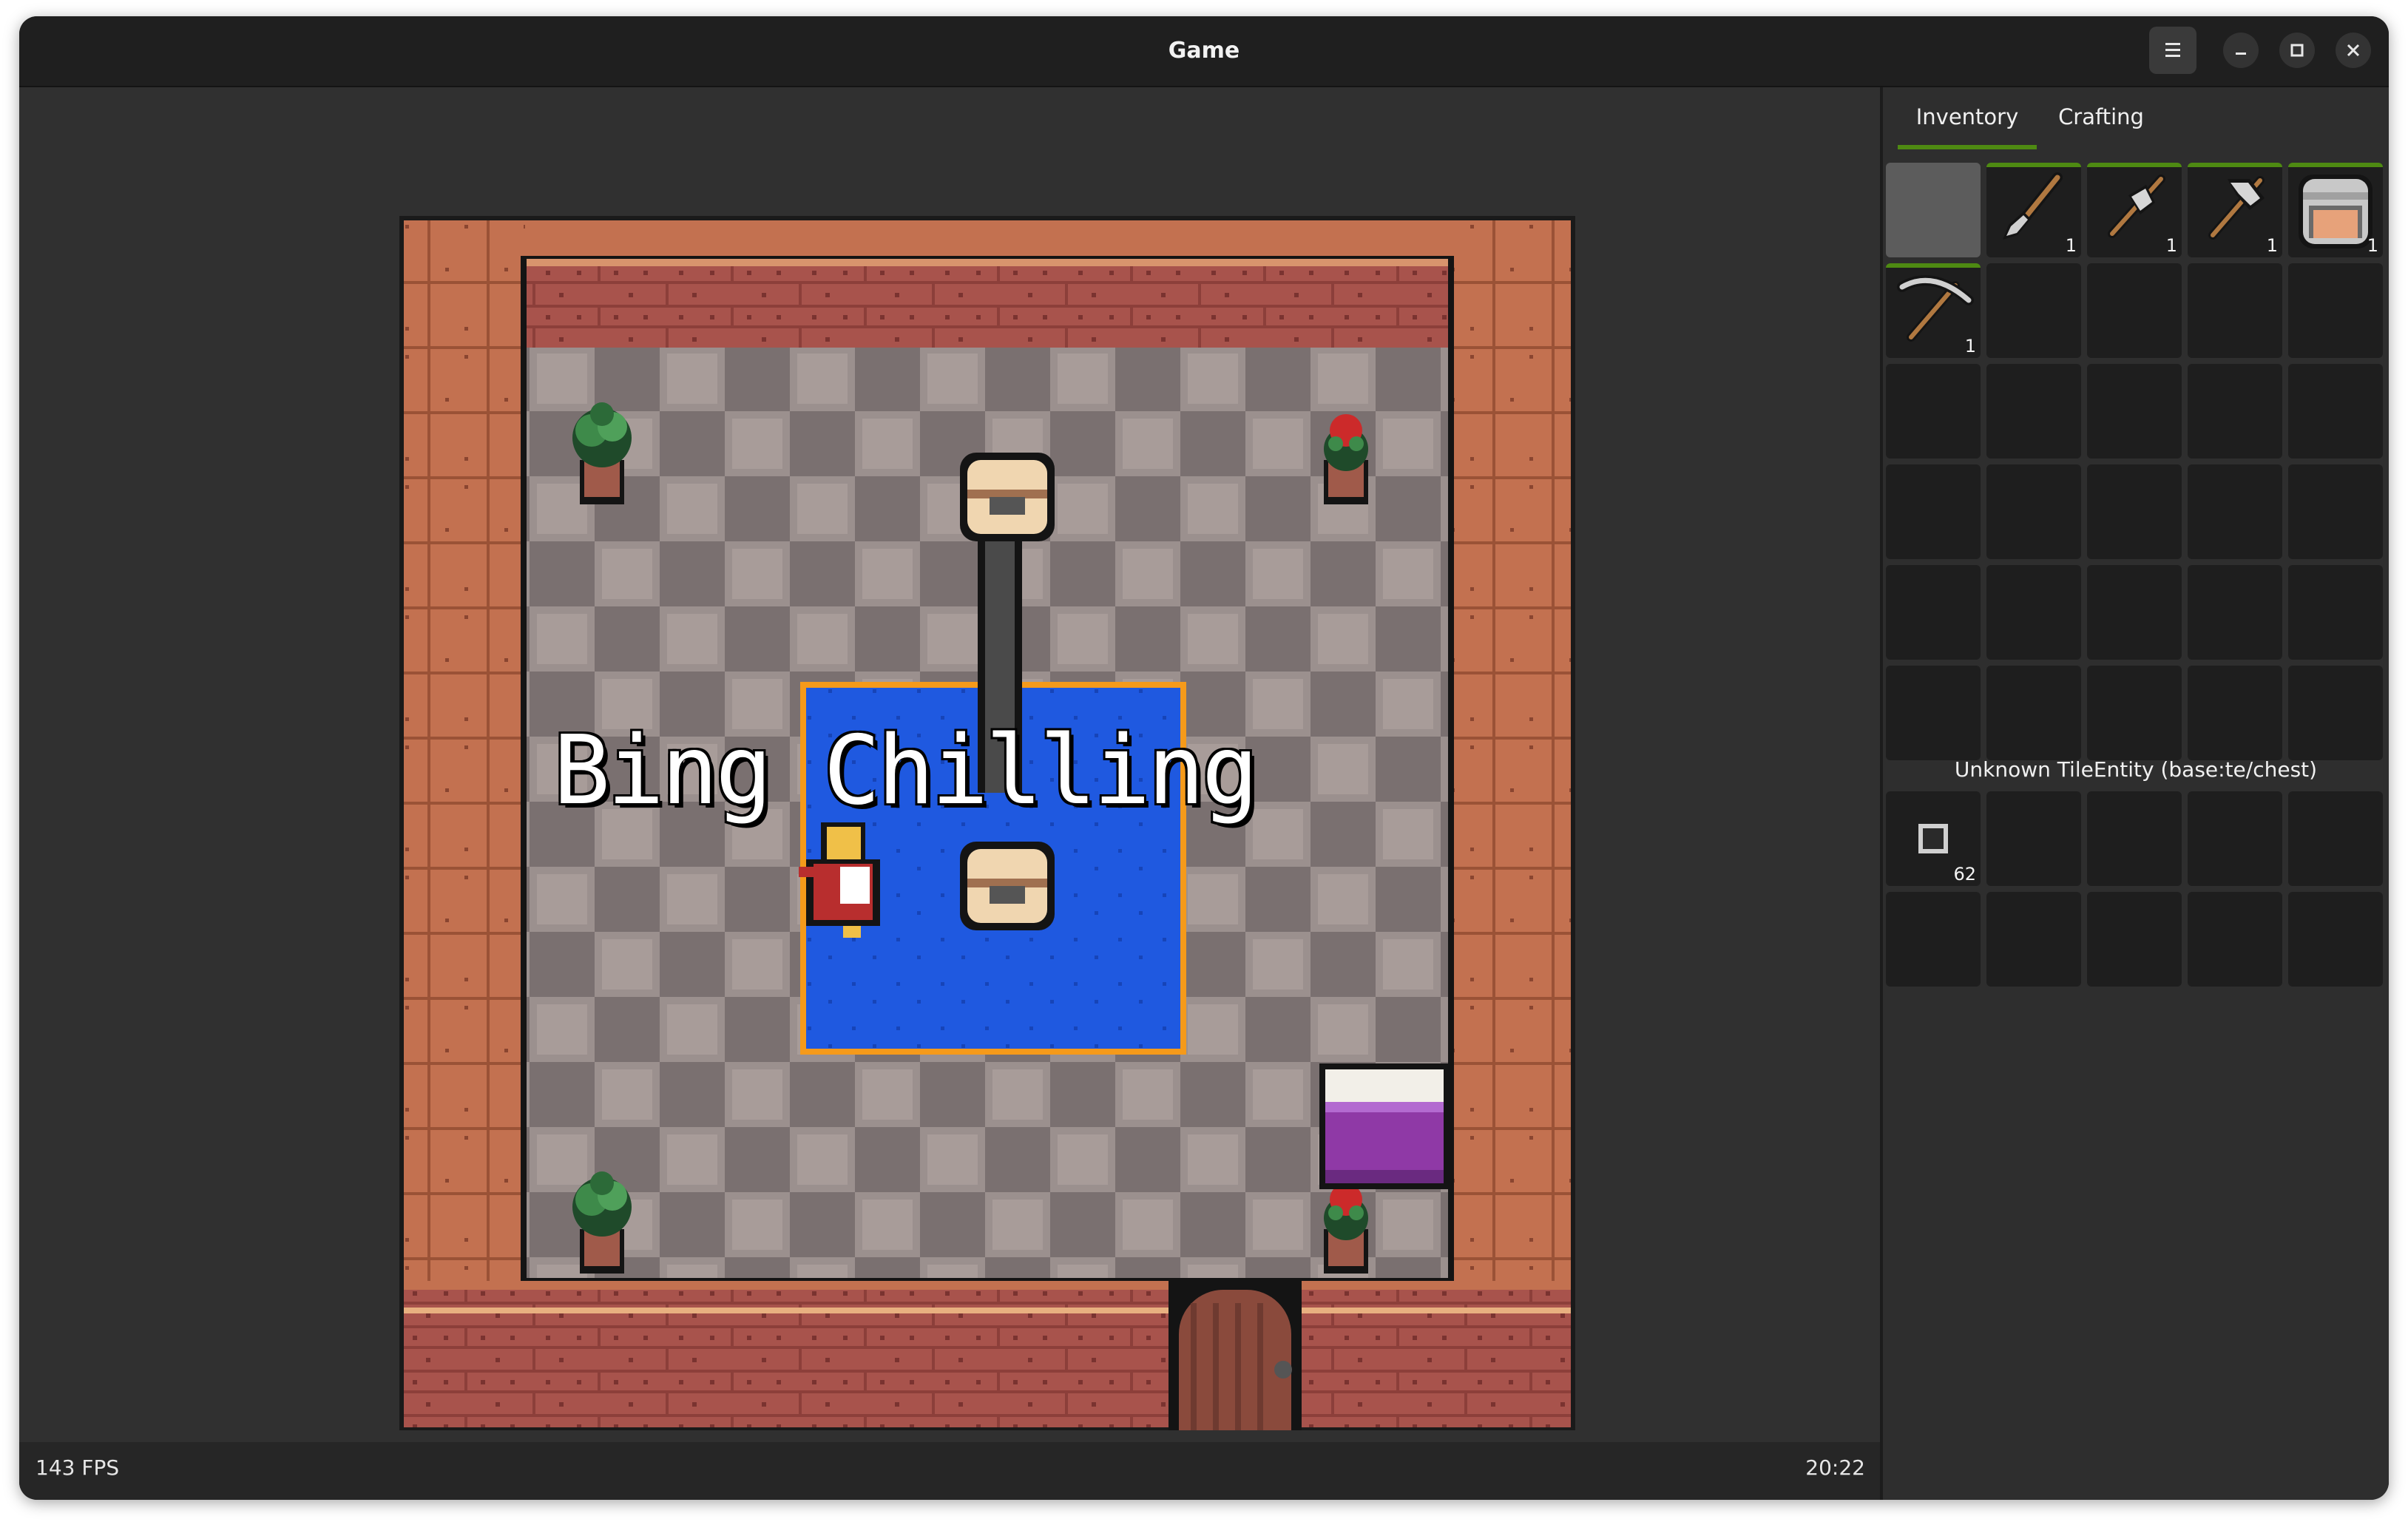 The image size is (2408, 1522). I want to click on wall-left, so click(465, 823).